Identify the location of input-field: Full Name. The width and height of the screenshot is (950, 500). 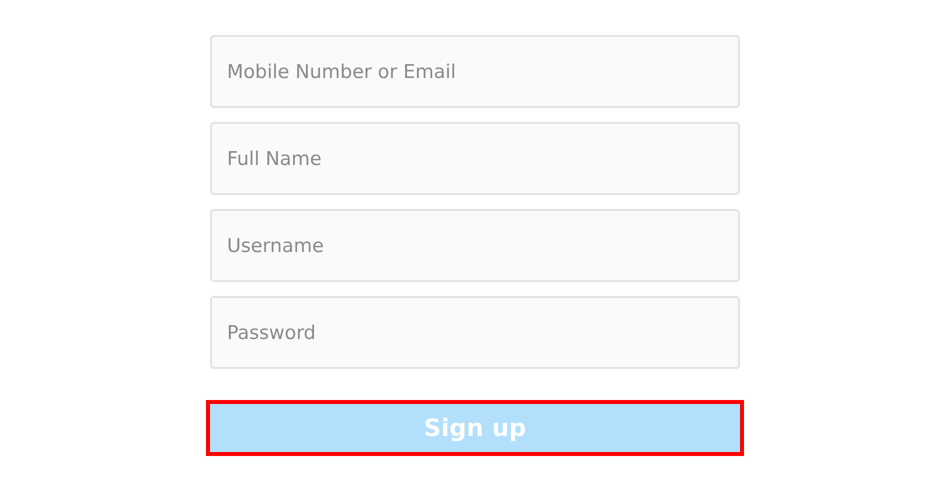
(475, 158).